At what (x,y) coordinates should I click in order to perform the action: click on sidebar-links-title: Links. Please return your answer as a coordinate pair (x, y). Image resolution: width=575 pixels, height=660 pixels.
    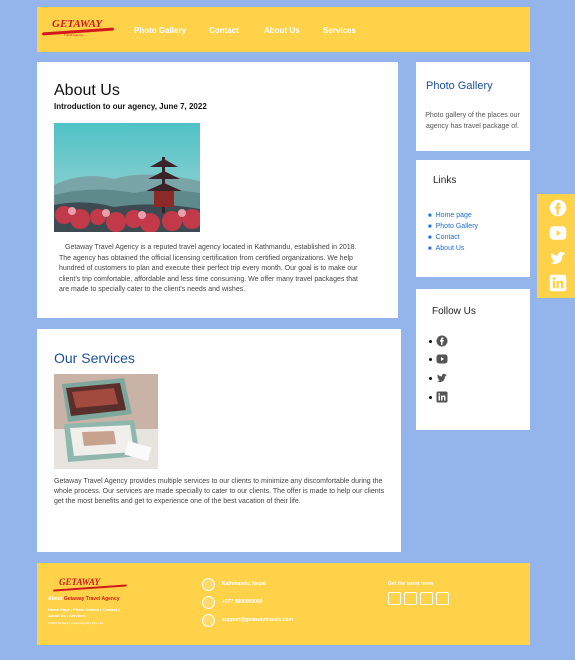
    Looking at the image, I should click on (445, 180).